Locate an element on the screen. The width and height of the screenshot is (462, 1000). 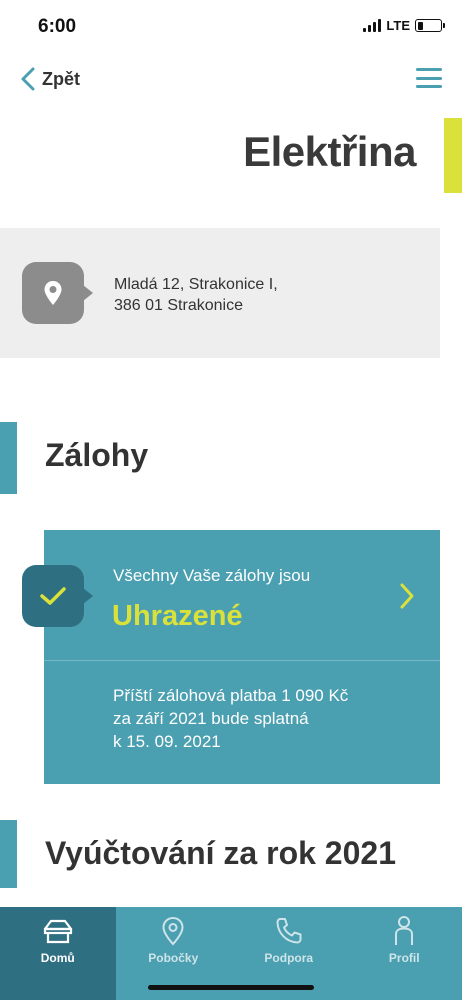
status-indicators: LTE is located at coordinates (404, 25).